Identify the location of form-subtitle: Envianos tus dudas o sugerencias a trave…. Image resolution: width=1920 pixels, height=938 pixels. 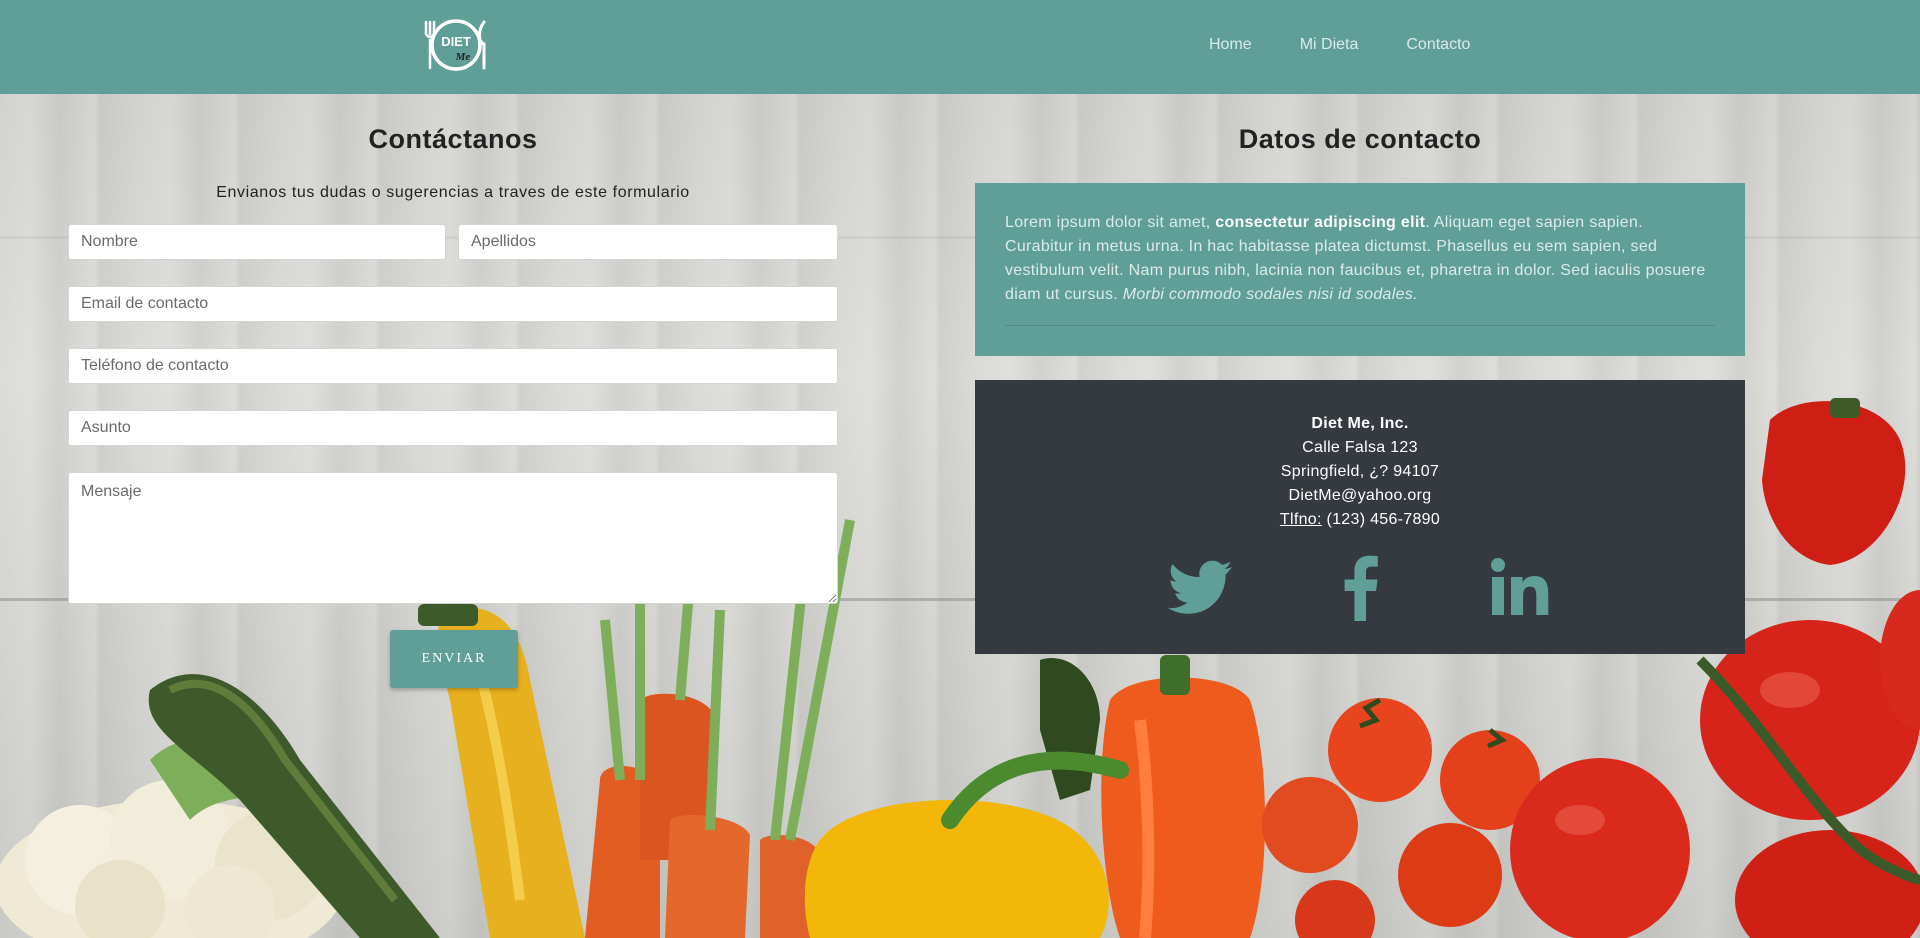
(453, 192).